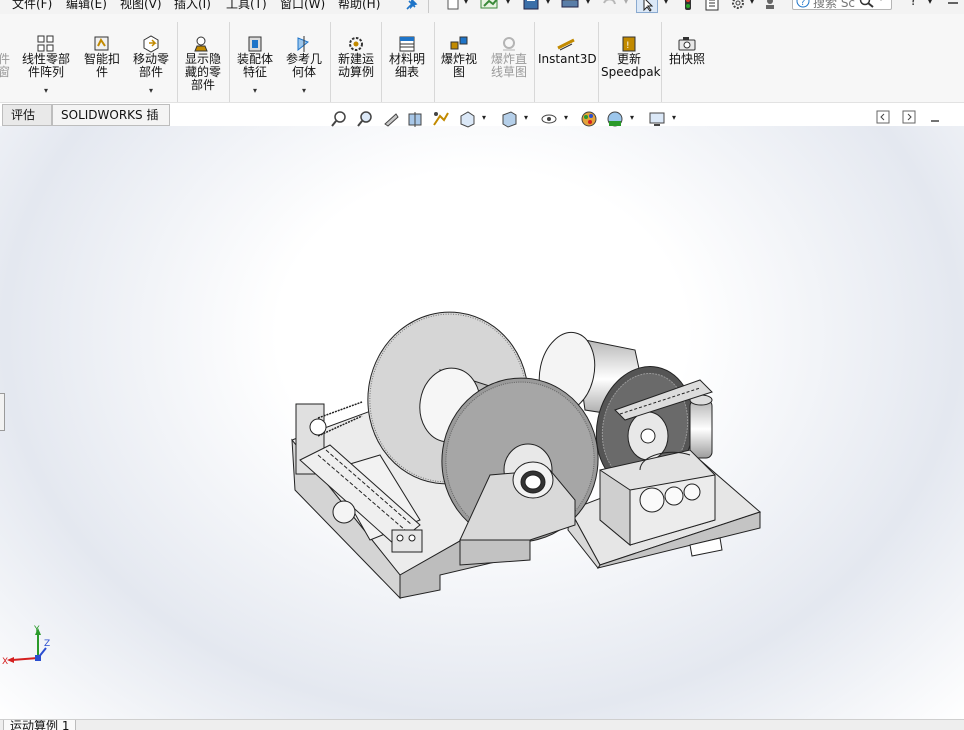 The image size is (964, 730). Describe the element at coordinates (304, 74) in the screenshot. I see `reference-geometry-button: 参考几 何体 ▾` at that location.